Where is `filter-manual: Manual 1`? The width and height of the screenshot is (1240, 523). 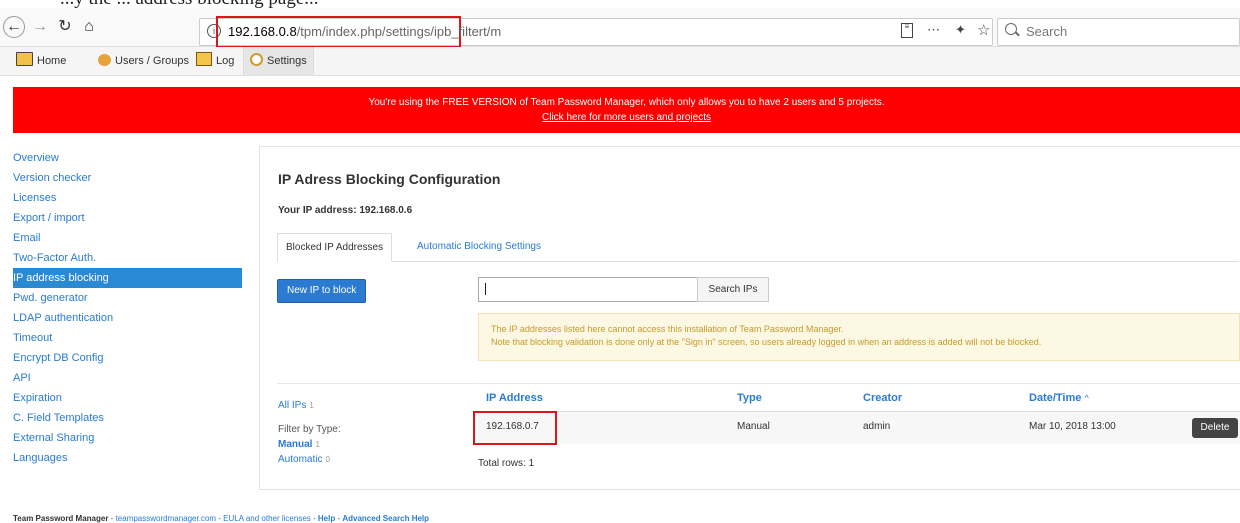
filter-manual: Manual 1 is located at coordinates (299, 444).